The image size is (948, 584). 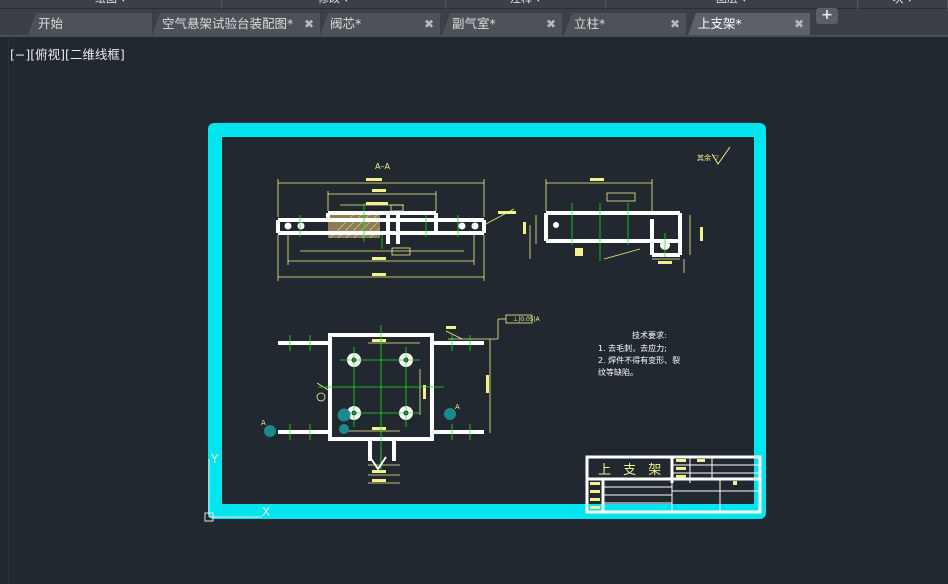 What do you see at coordinates (625, 24) in the screenshot?
I see `document-tab: 立柱* ✖` at bounding box center [625, 24].